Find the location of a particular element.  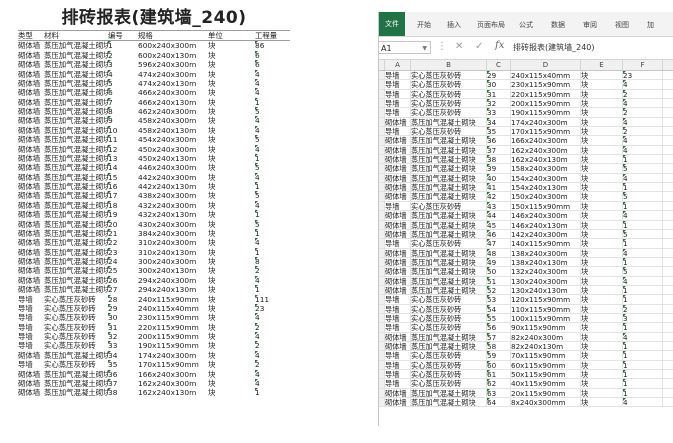

grid-cell: 31 is located at coordinates (499, 94).